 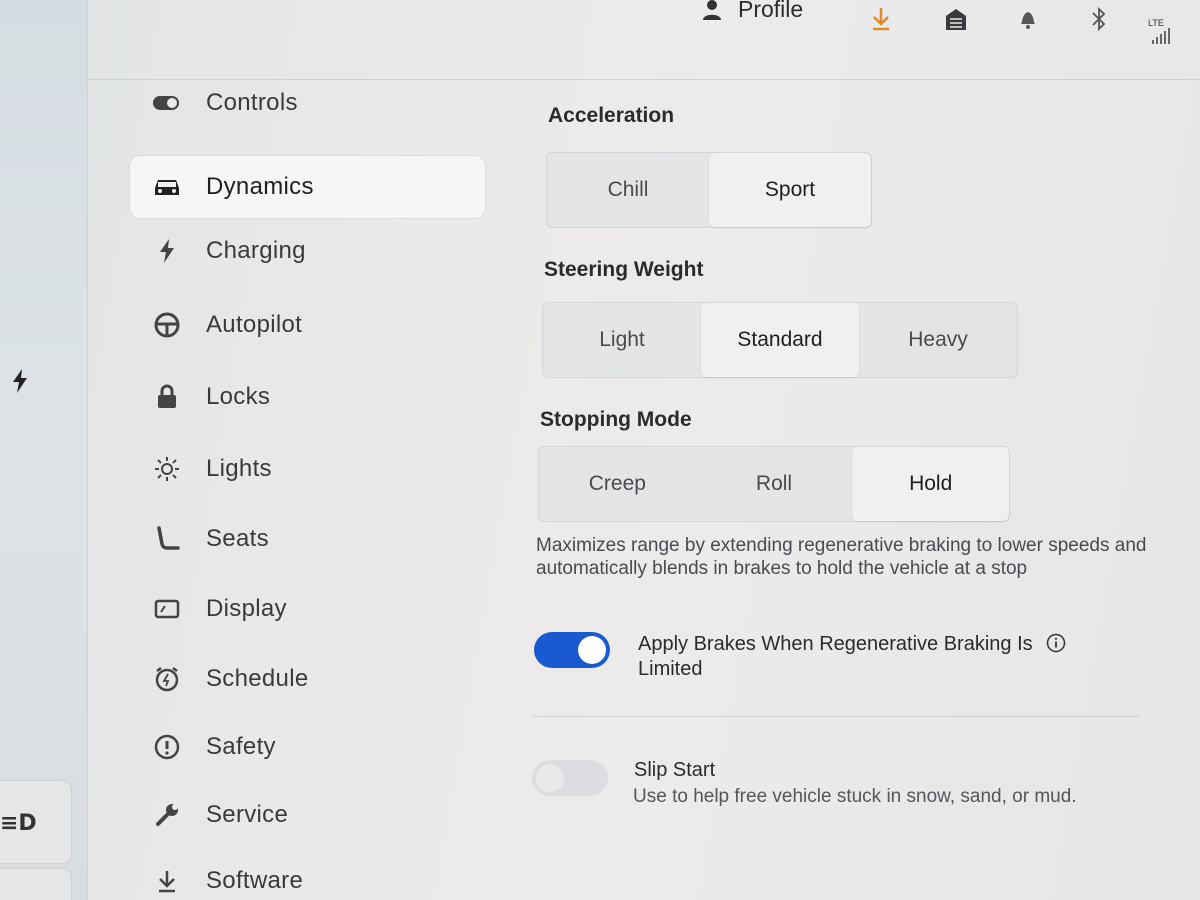 I want to click on stopping-option-hold: Hold, so click(x=931, y=484).